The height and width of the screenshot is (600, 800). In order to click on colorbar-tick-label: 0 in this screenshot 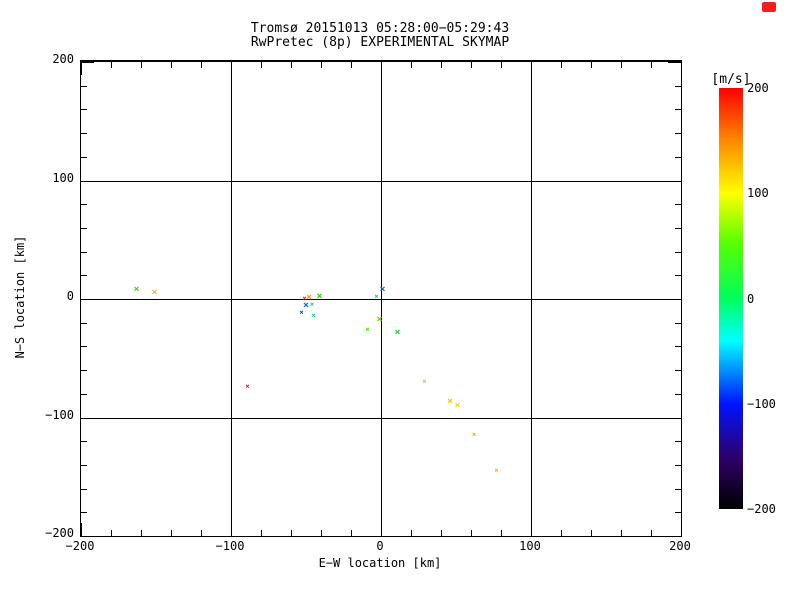, I will do `click(751, 298)`.